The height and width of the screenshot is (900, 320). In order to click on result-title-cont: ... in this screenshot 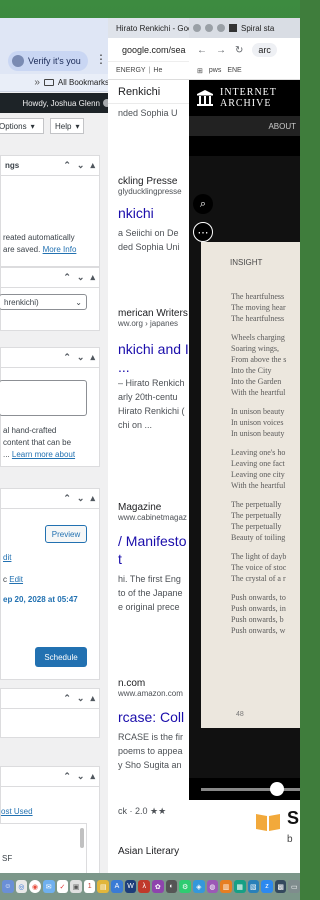, I will do `click(159, 367)`.